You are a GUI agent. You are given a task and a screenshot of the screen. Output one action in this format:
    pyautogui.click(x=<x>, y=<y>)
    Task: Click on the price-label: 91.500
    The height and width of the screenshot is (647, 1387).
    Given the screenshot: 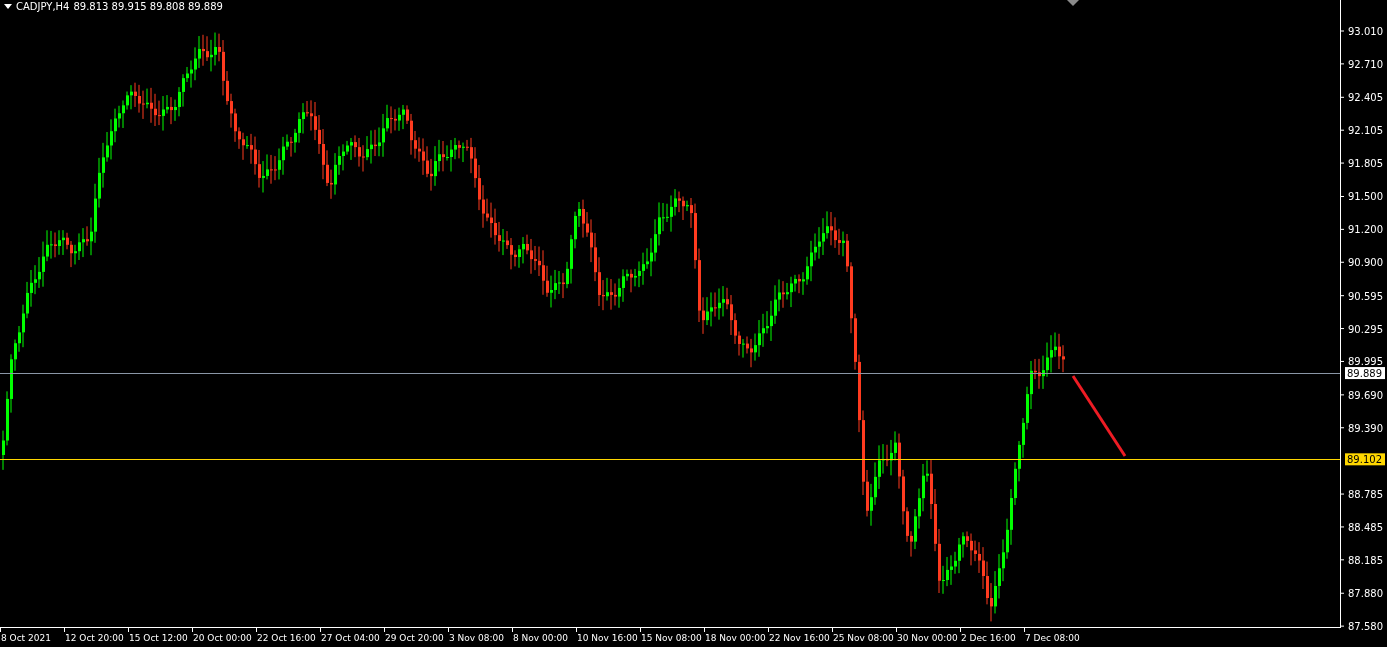 What is the action you would take?
    pyautogui.click(x=1365, y=197)
    